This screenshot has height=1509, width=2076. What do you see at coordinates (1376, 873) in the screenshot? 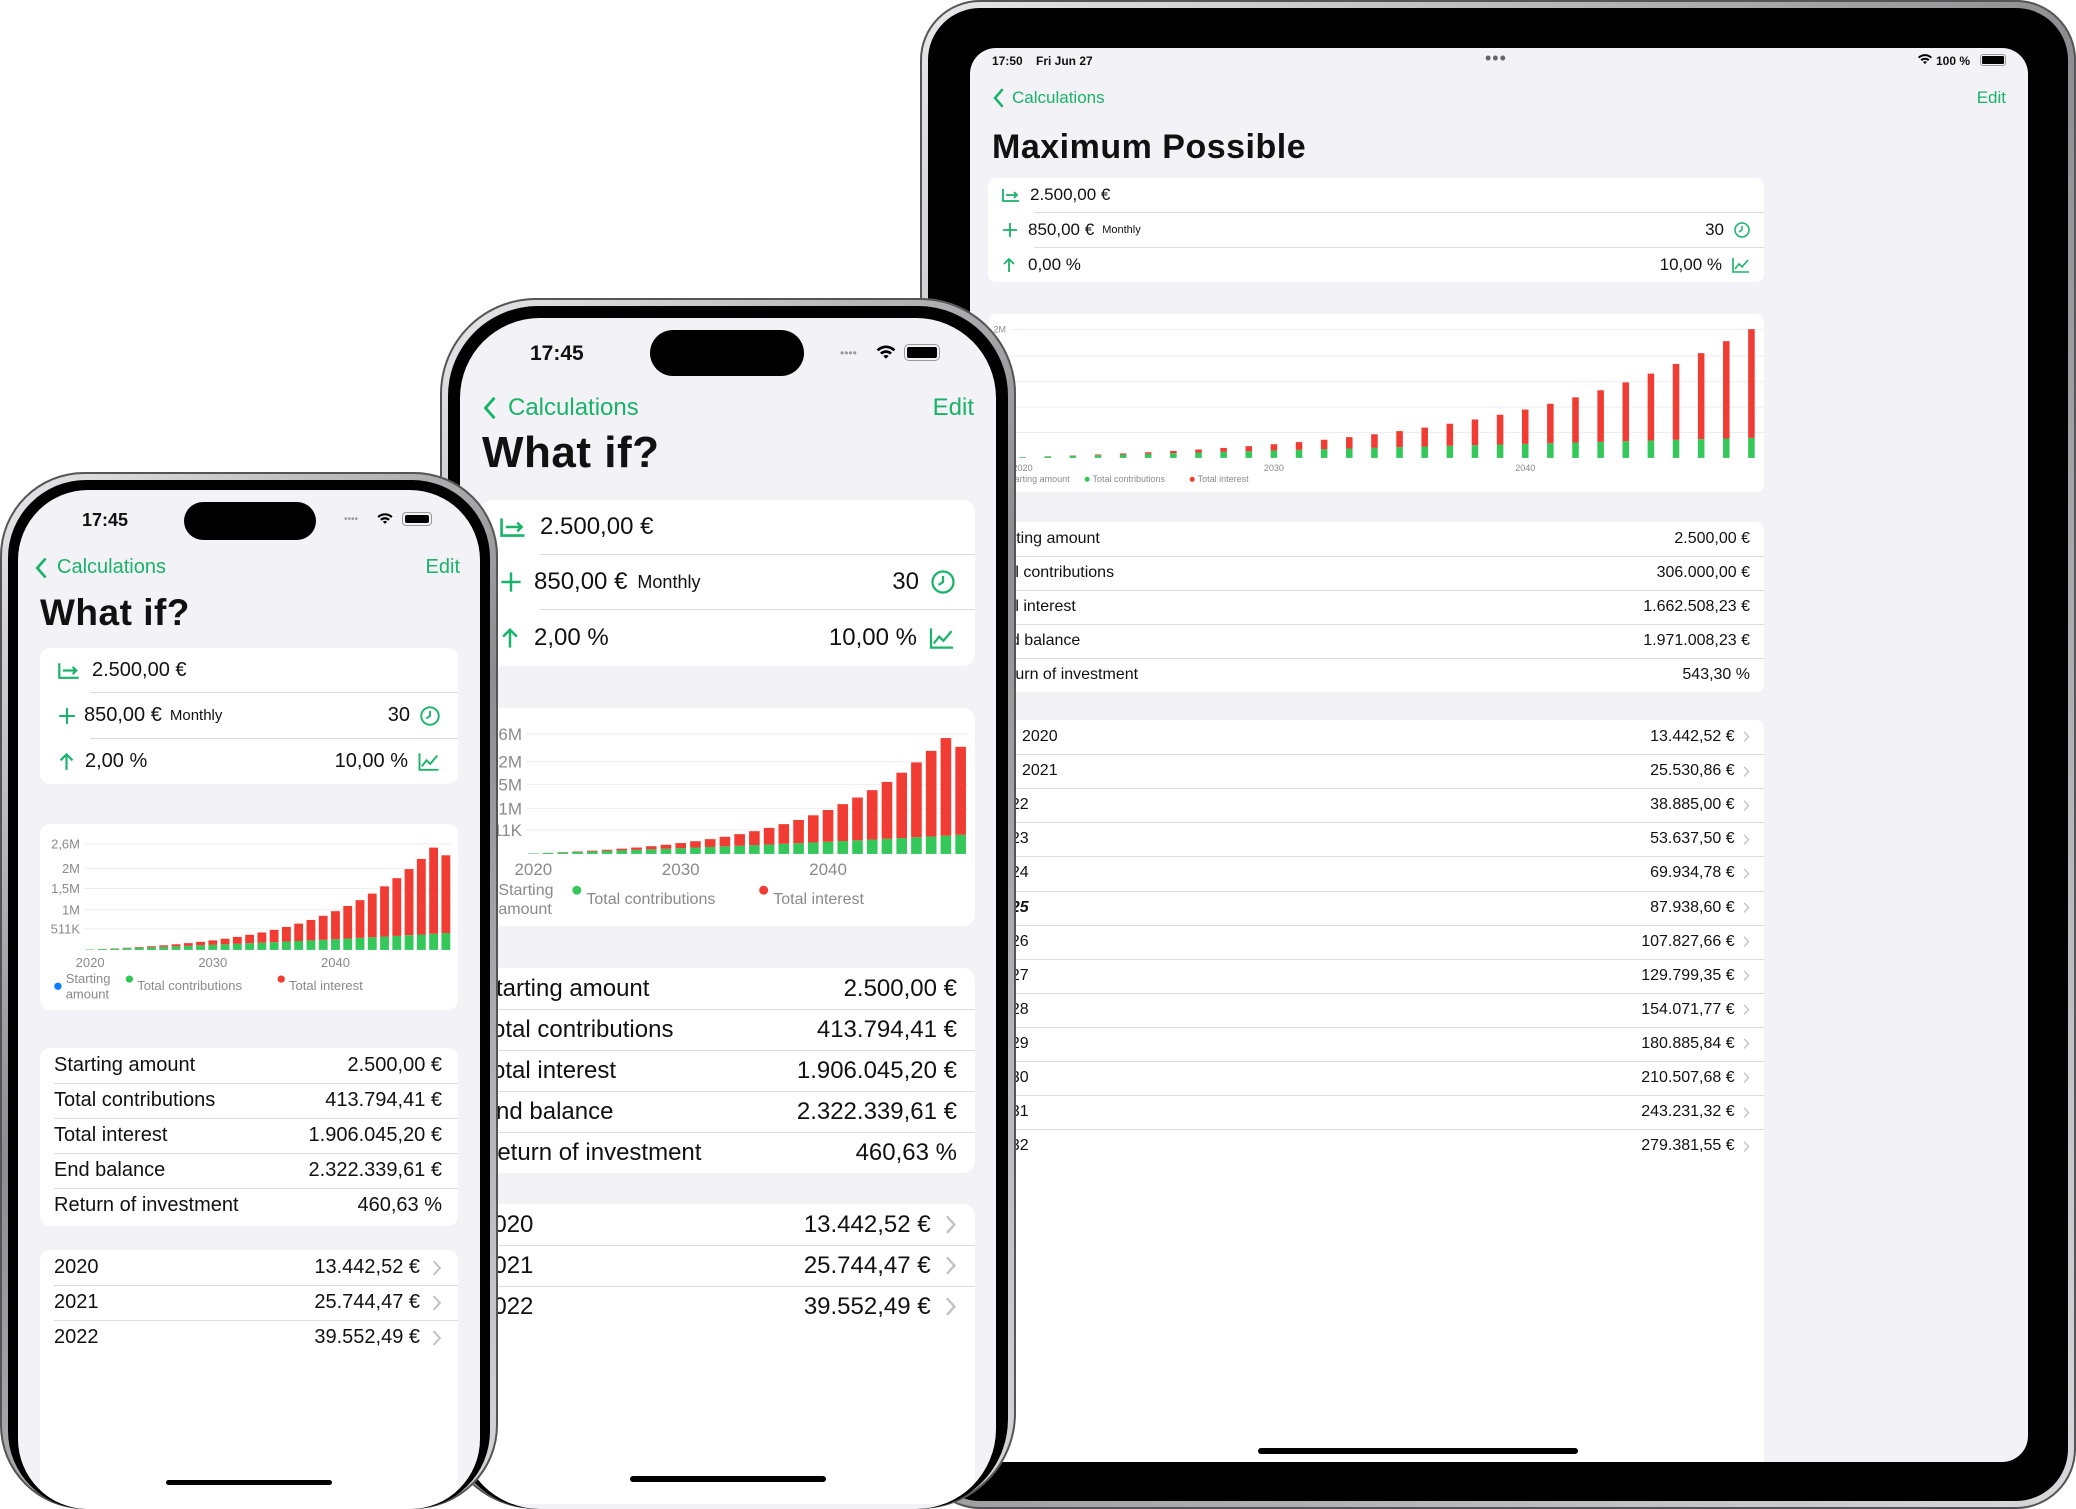
I see `year-row: 02469.934,78 €` at bounding box center [1376, 873].